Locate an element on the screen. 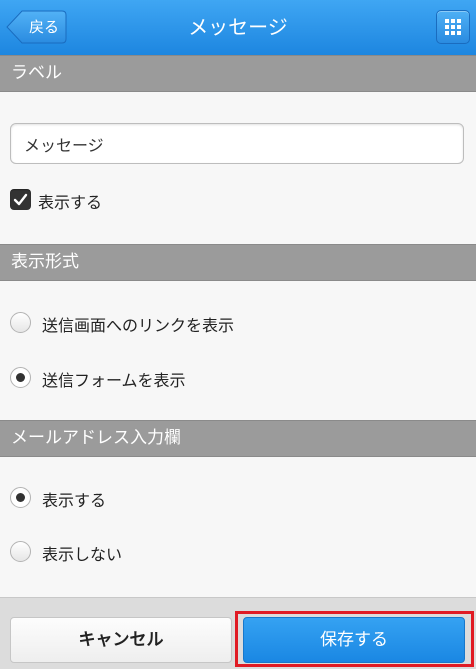 This screenshot has width=476, height=669. section-heading-display-format: 表示形式 is located at coordinates (238, 262).